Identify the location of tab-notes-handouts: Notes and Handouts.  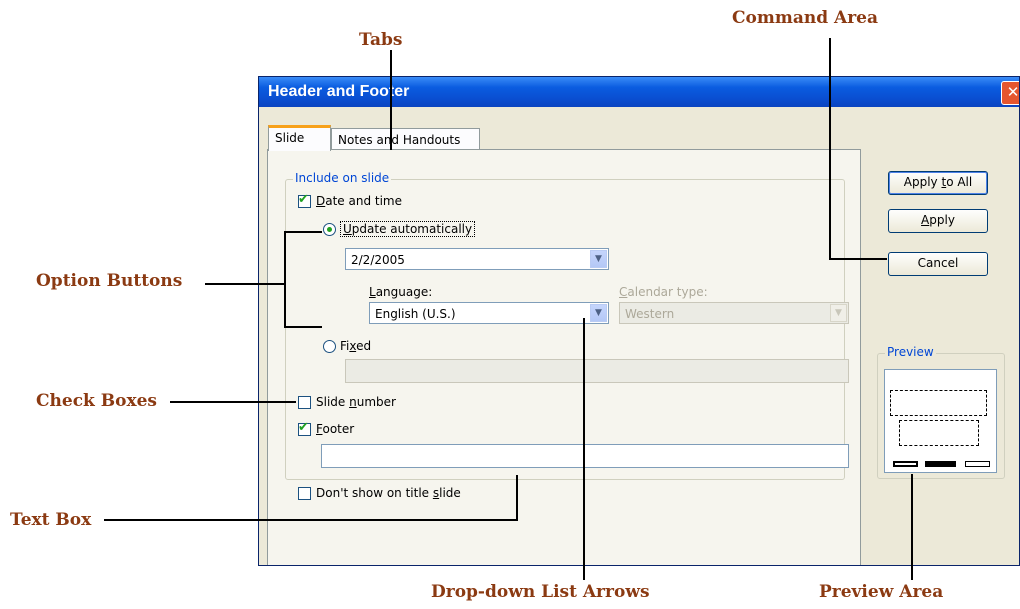
(405, 139).